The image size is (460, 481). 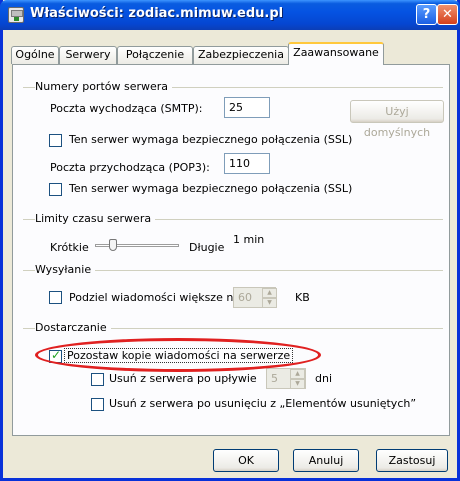 What do you see at coordinates (130, 167) in the screenshot?
I see `pop3-label: Poczta przychodząca (POP3):` at bounding box center [130, 167].